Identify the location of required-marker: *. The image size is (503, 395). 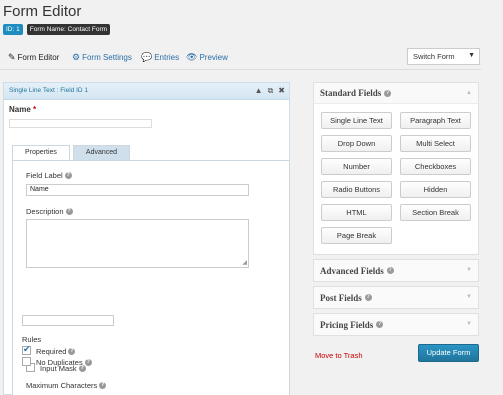
(35, 109).